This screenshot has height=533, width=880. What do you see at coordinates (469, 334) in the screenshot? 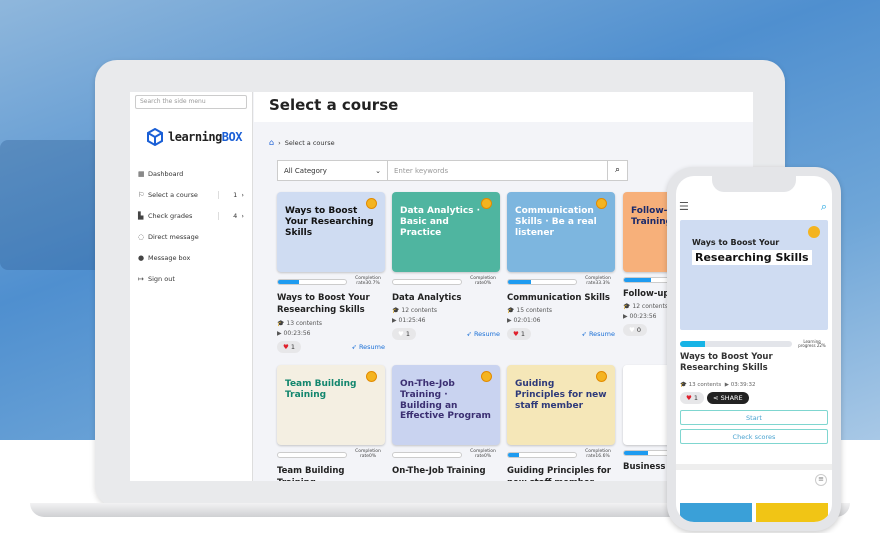
I see `send-icon: ➶` at bounding box center [469, 334].